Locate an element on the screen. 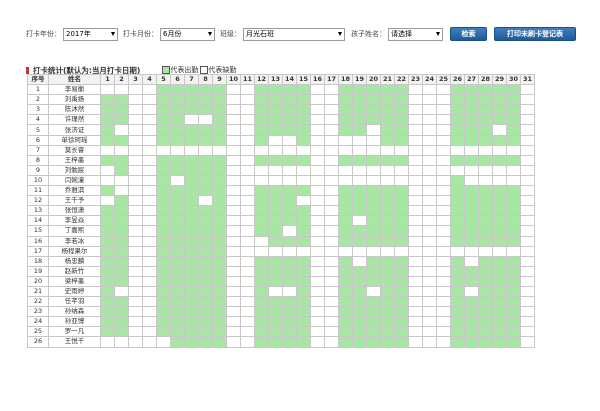  table-row: 17 杨程果尔 is located at coordinates (281, 251).